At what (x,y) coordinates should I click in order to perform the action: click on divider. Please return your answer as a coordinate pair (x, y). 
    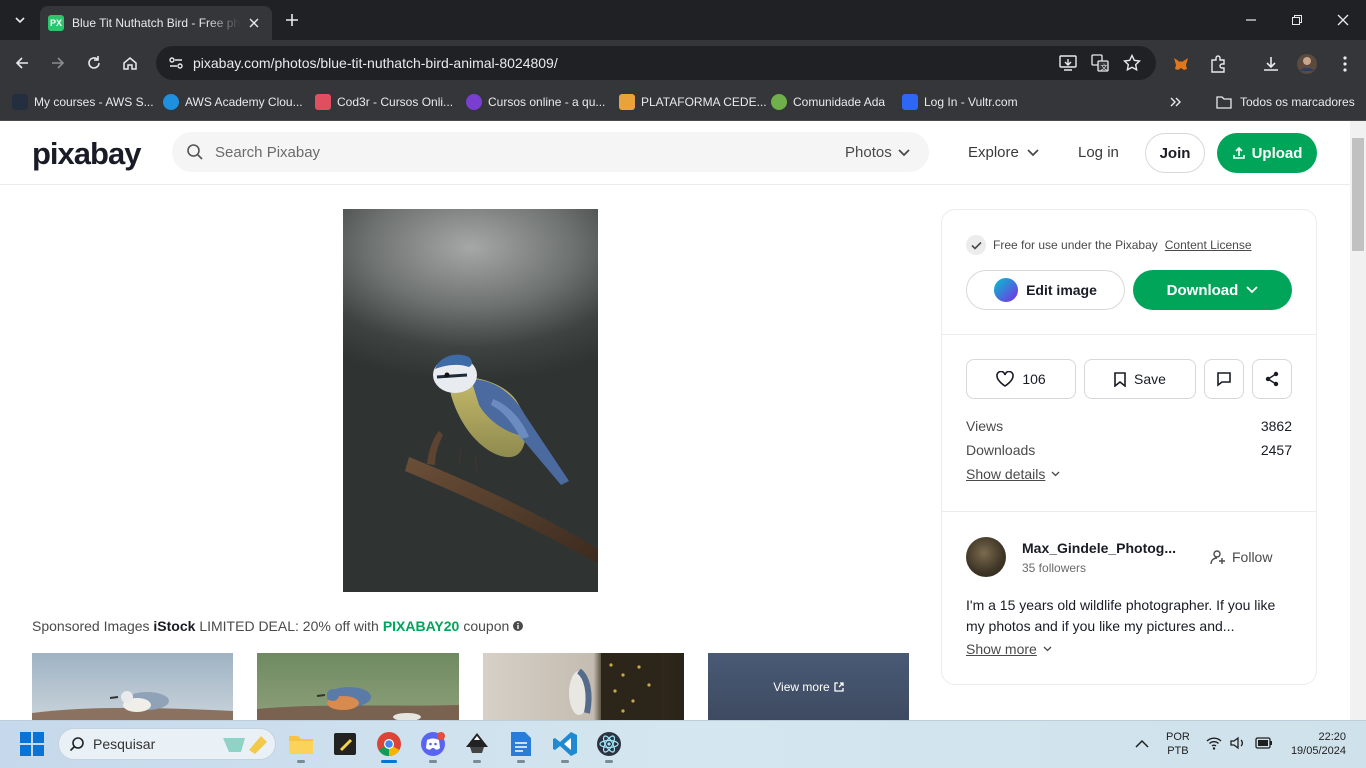
    Looking at the image, I should click on (1129, 334).